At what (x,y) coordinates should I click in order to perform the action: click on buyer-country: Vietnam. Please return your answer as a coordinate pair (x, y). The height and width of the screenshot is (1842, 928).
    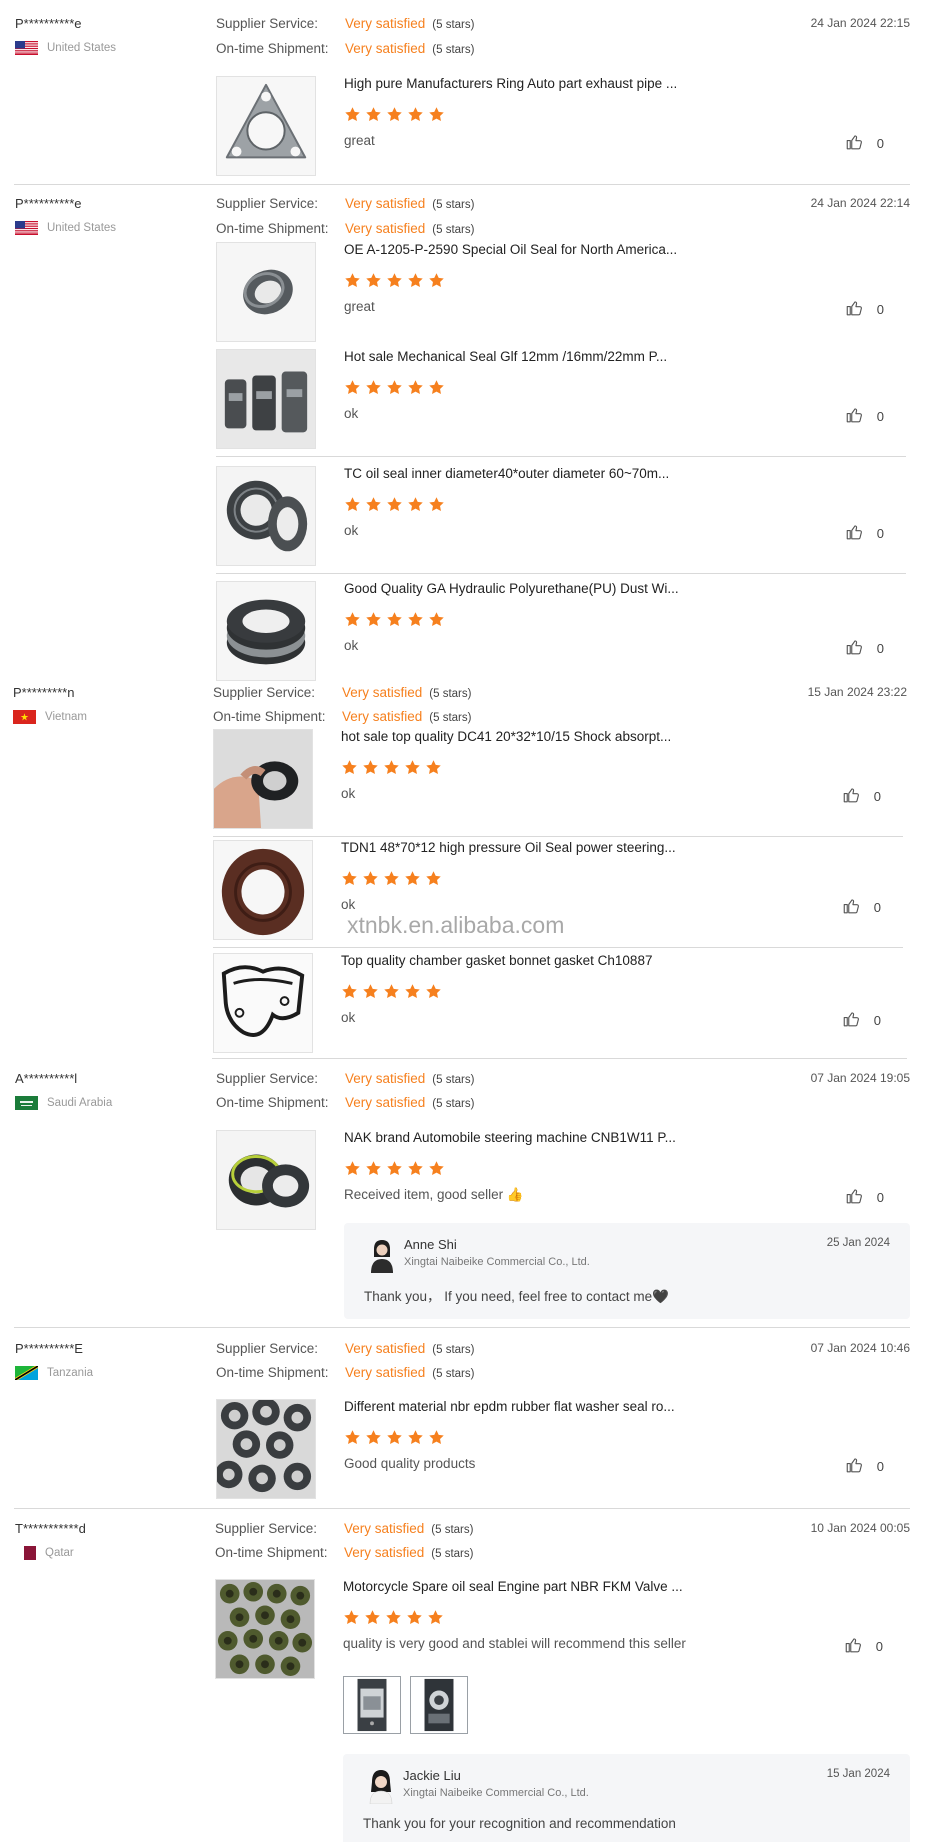
    Looking at the image, I should click on (50, 717).